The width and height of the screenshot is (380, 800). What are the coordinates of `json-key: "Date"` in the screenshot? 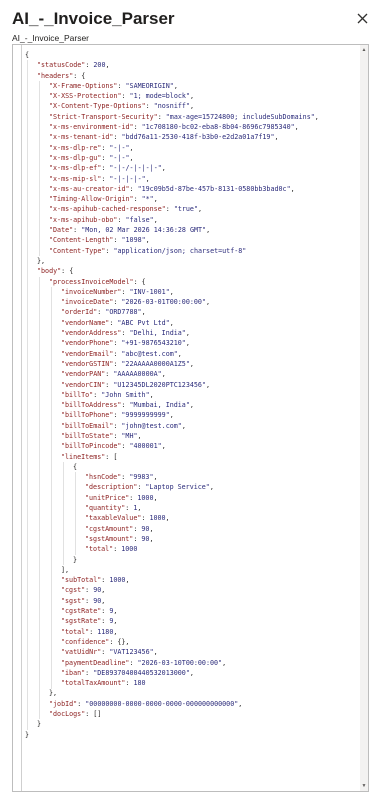 It's located at (61, 230).